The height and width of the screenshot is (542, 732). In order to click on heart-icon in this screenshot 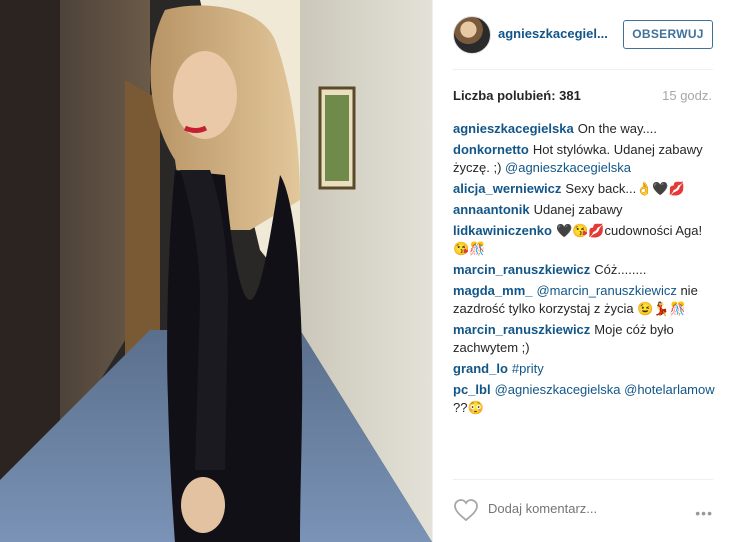, I will do `click(466, 510)`.